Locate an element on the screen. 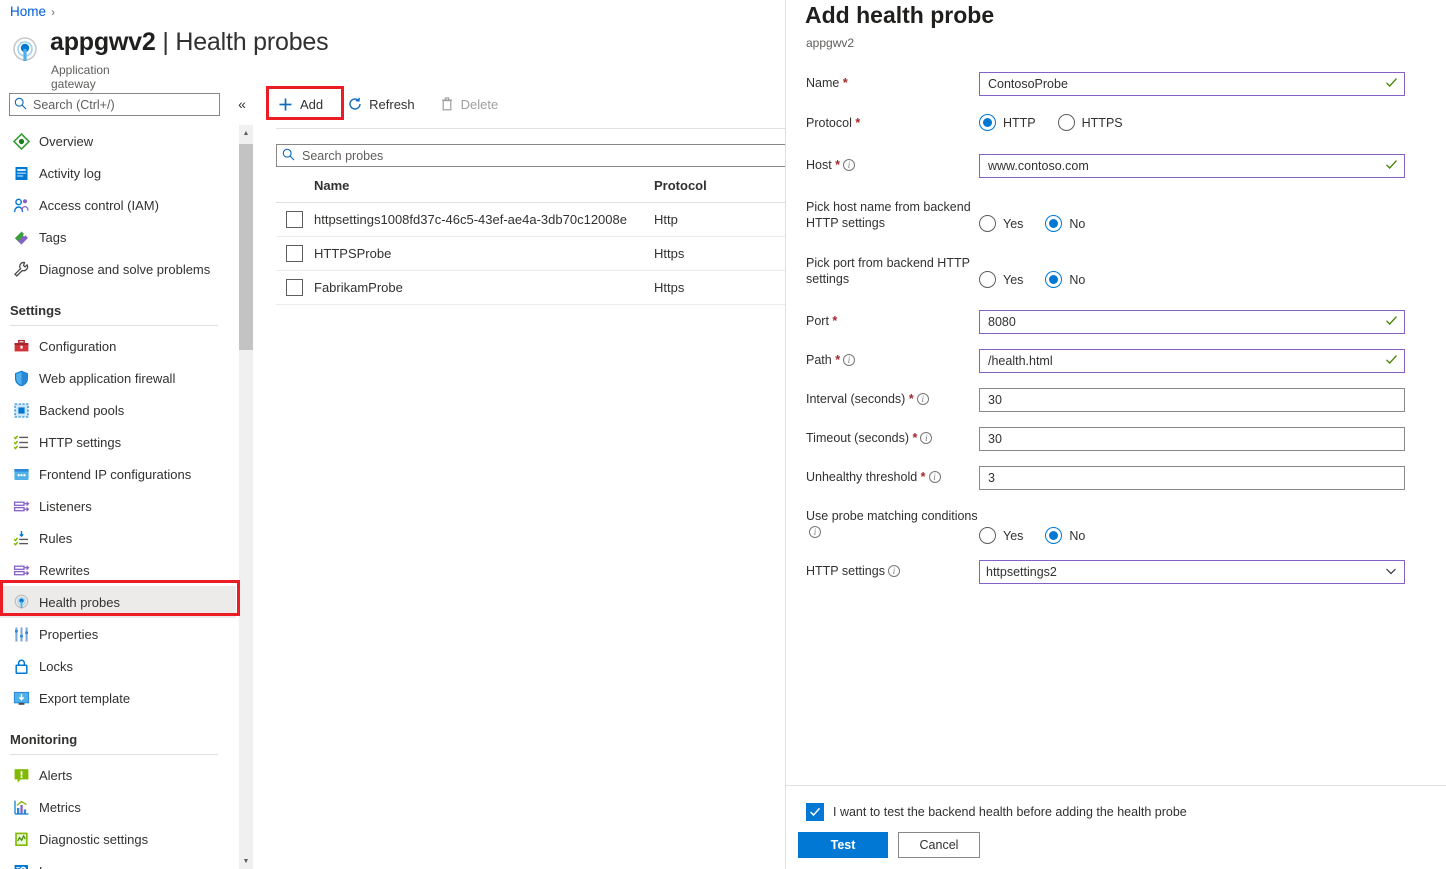  tags-icon is located at coordinates (21, 237).